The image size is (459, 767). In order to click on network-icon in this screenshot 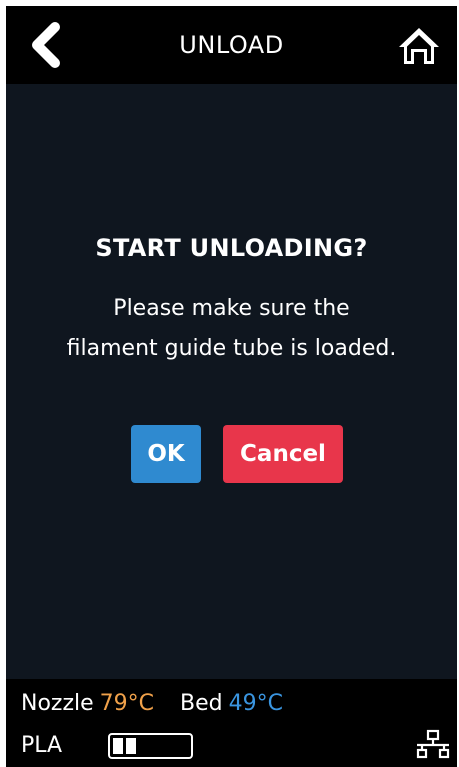, I will do `click(433, 744)`.